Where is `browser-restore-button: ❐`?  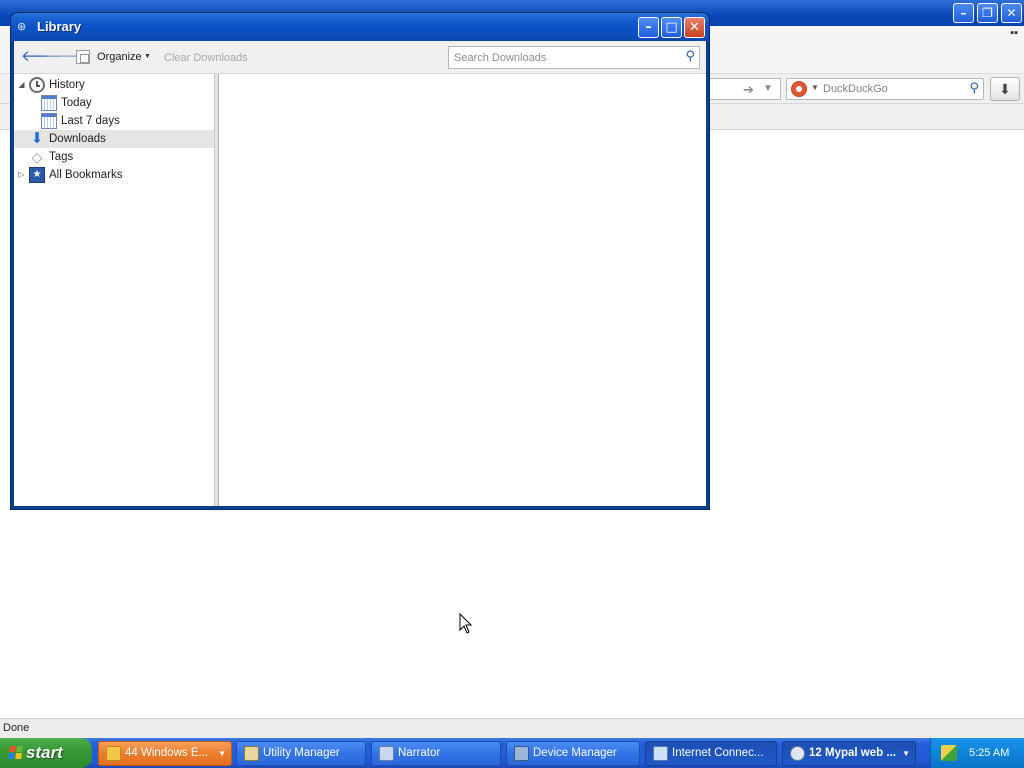 browser-restore-button: ❐ is located at coordinates (987, 13).